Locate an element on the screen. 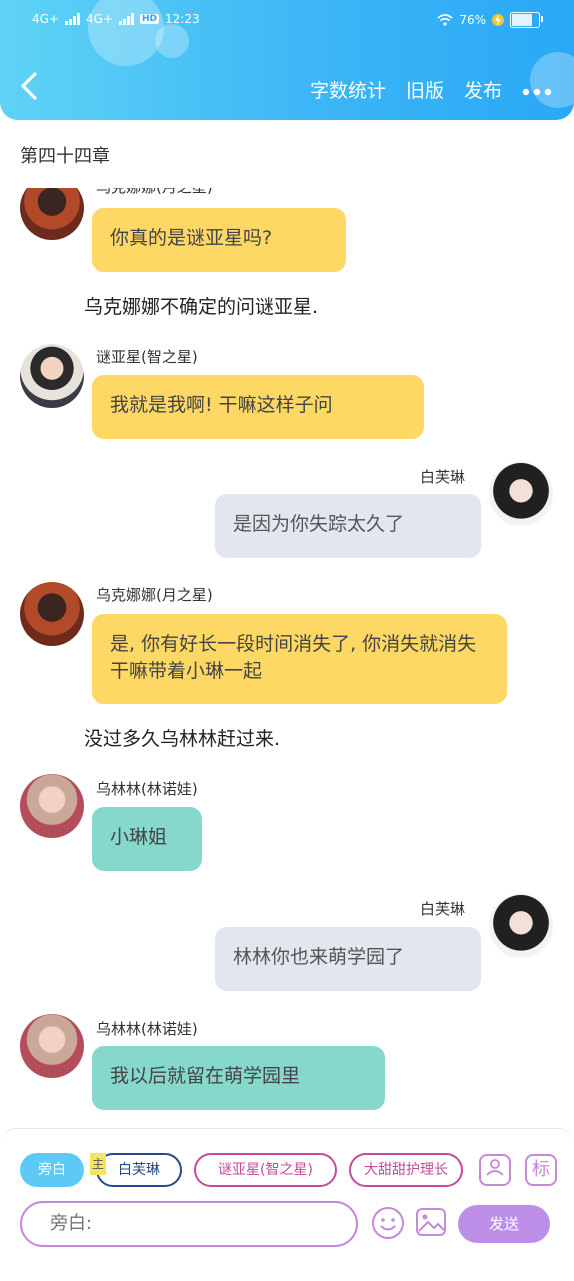 The image size is (574, 1281). main-role-tag: 主 is located at coordinates (98, 1164).